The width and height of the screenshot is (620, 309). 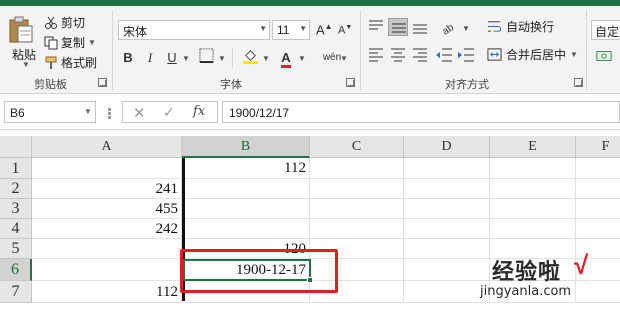 I want to click on merge-center-button: 合并后居中 ▼, so click(x=532, y=54).